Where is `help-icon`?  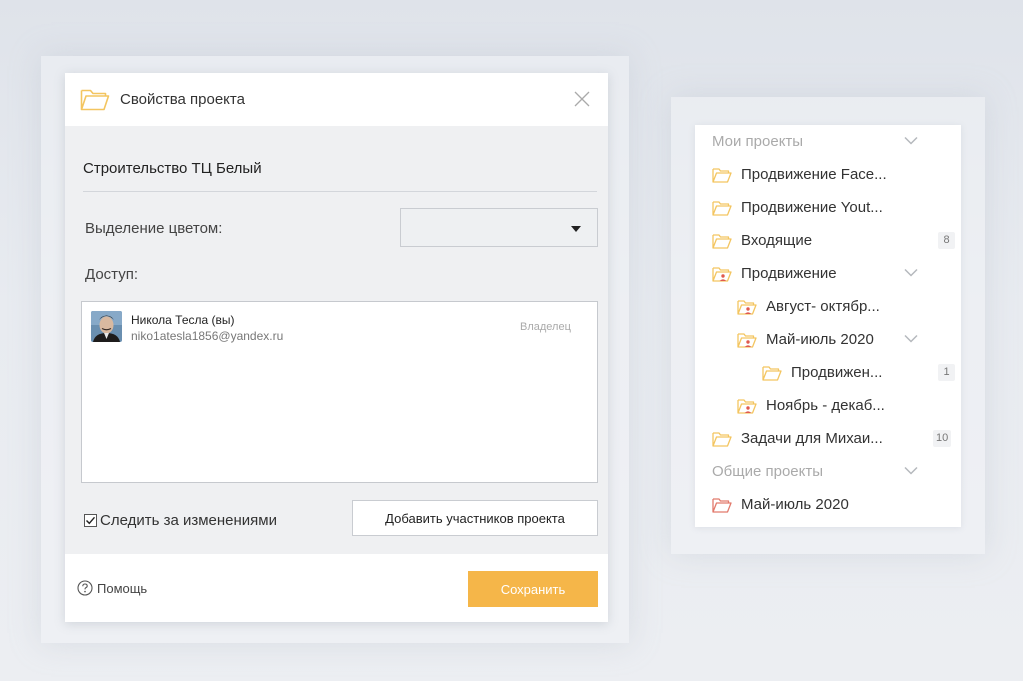 help-icon is located at coordinates (85, 588).